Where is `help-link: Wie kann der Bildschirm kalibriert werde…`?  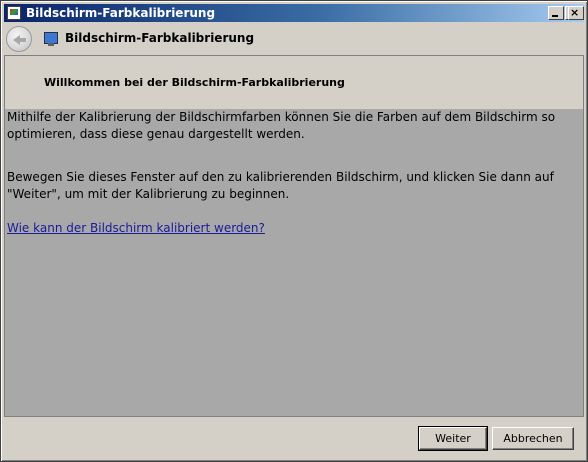
help-link: Wie kann der Bildschirm kalibriert werde… is located at coordinates (136, 228).